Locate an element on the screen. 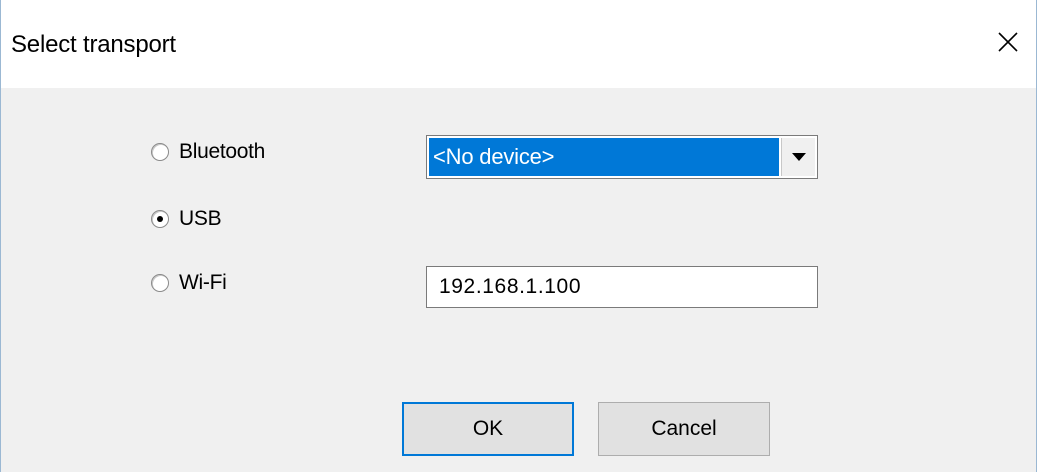 The height and width of the screenshot is (472, 1037). close-icon is located at coordinates (1008, 42).